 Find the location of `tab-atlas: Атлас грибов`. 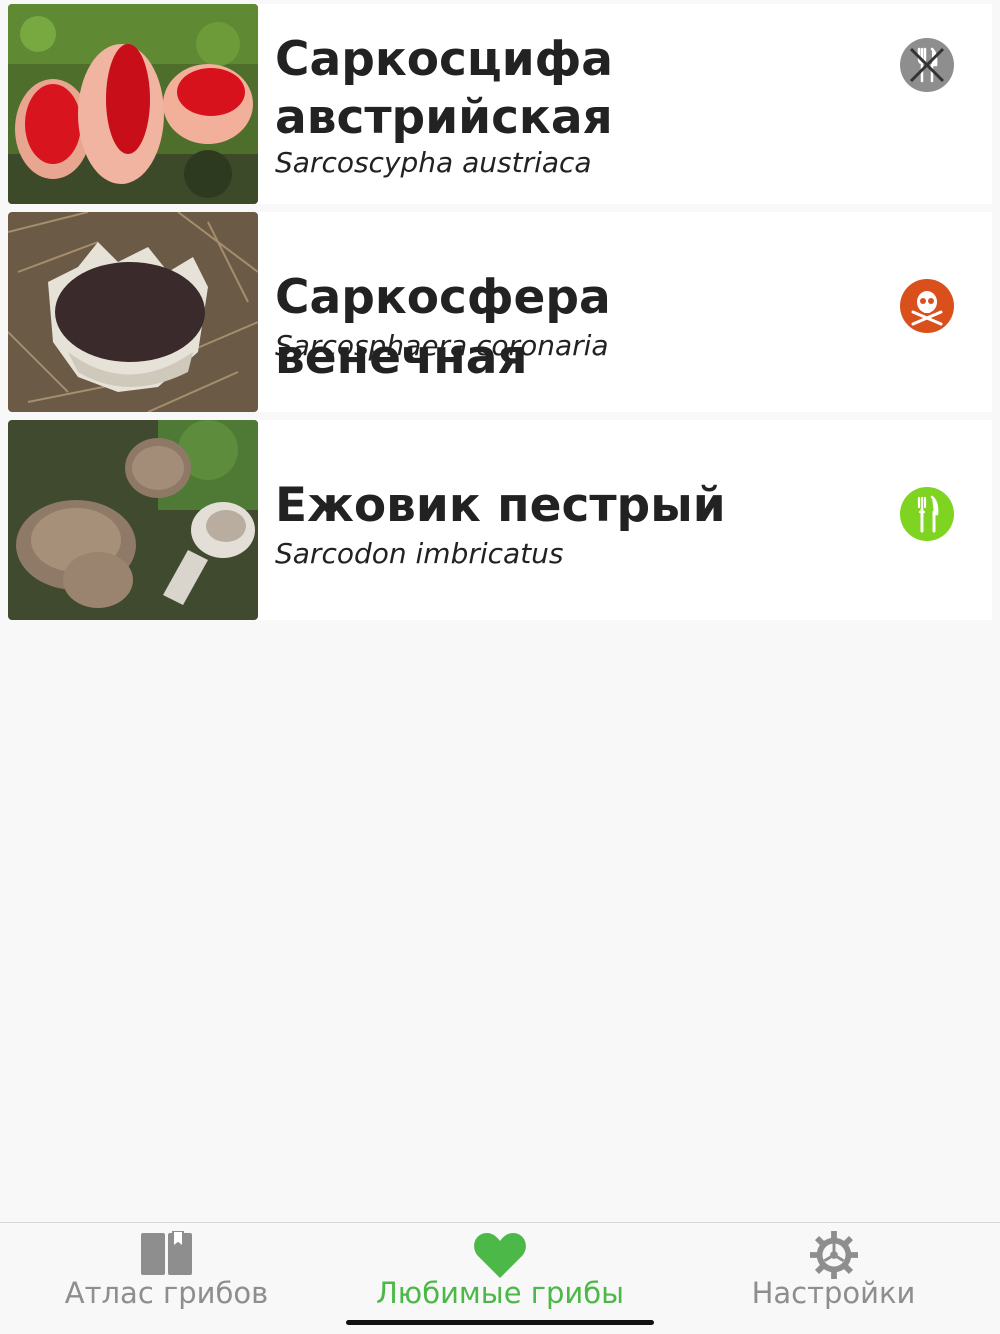

tab-atlas: Атлас грибов is located at coordinates (166, 1273).